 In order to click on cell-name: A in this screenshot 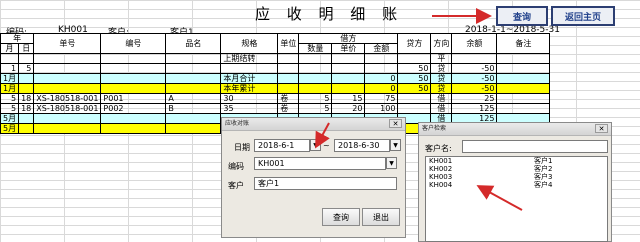, I will do `click(193, 98)`.